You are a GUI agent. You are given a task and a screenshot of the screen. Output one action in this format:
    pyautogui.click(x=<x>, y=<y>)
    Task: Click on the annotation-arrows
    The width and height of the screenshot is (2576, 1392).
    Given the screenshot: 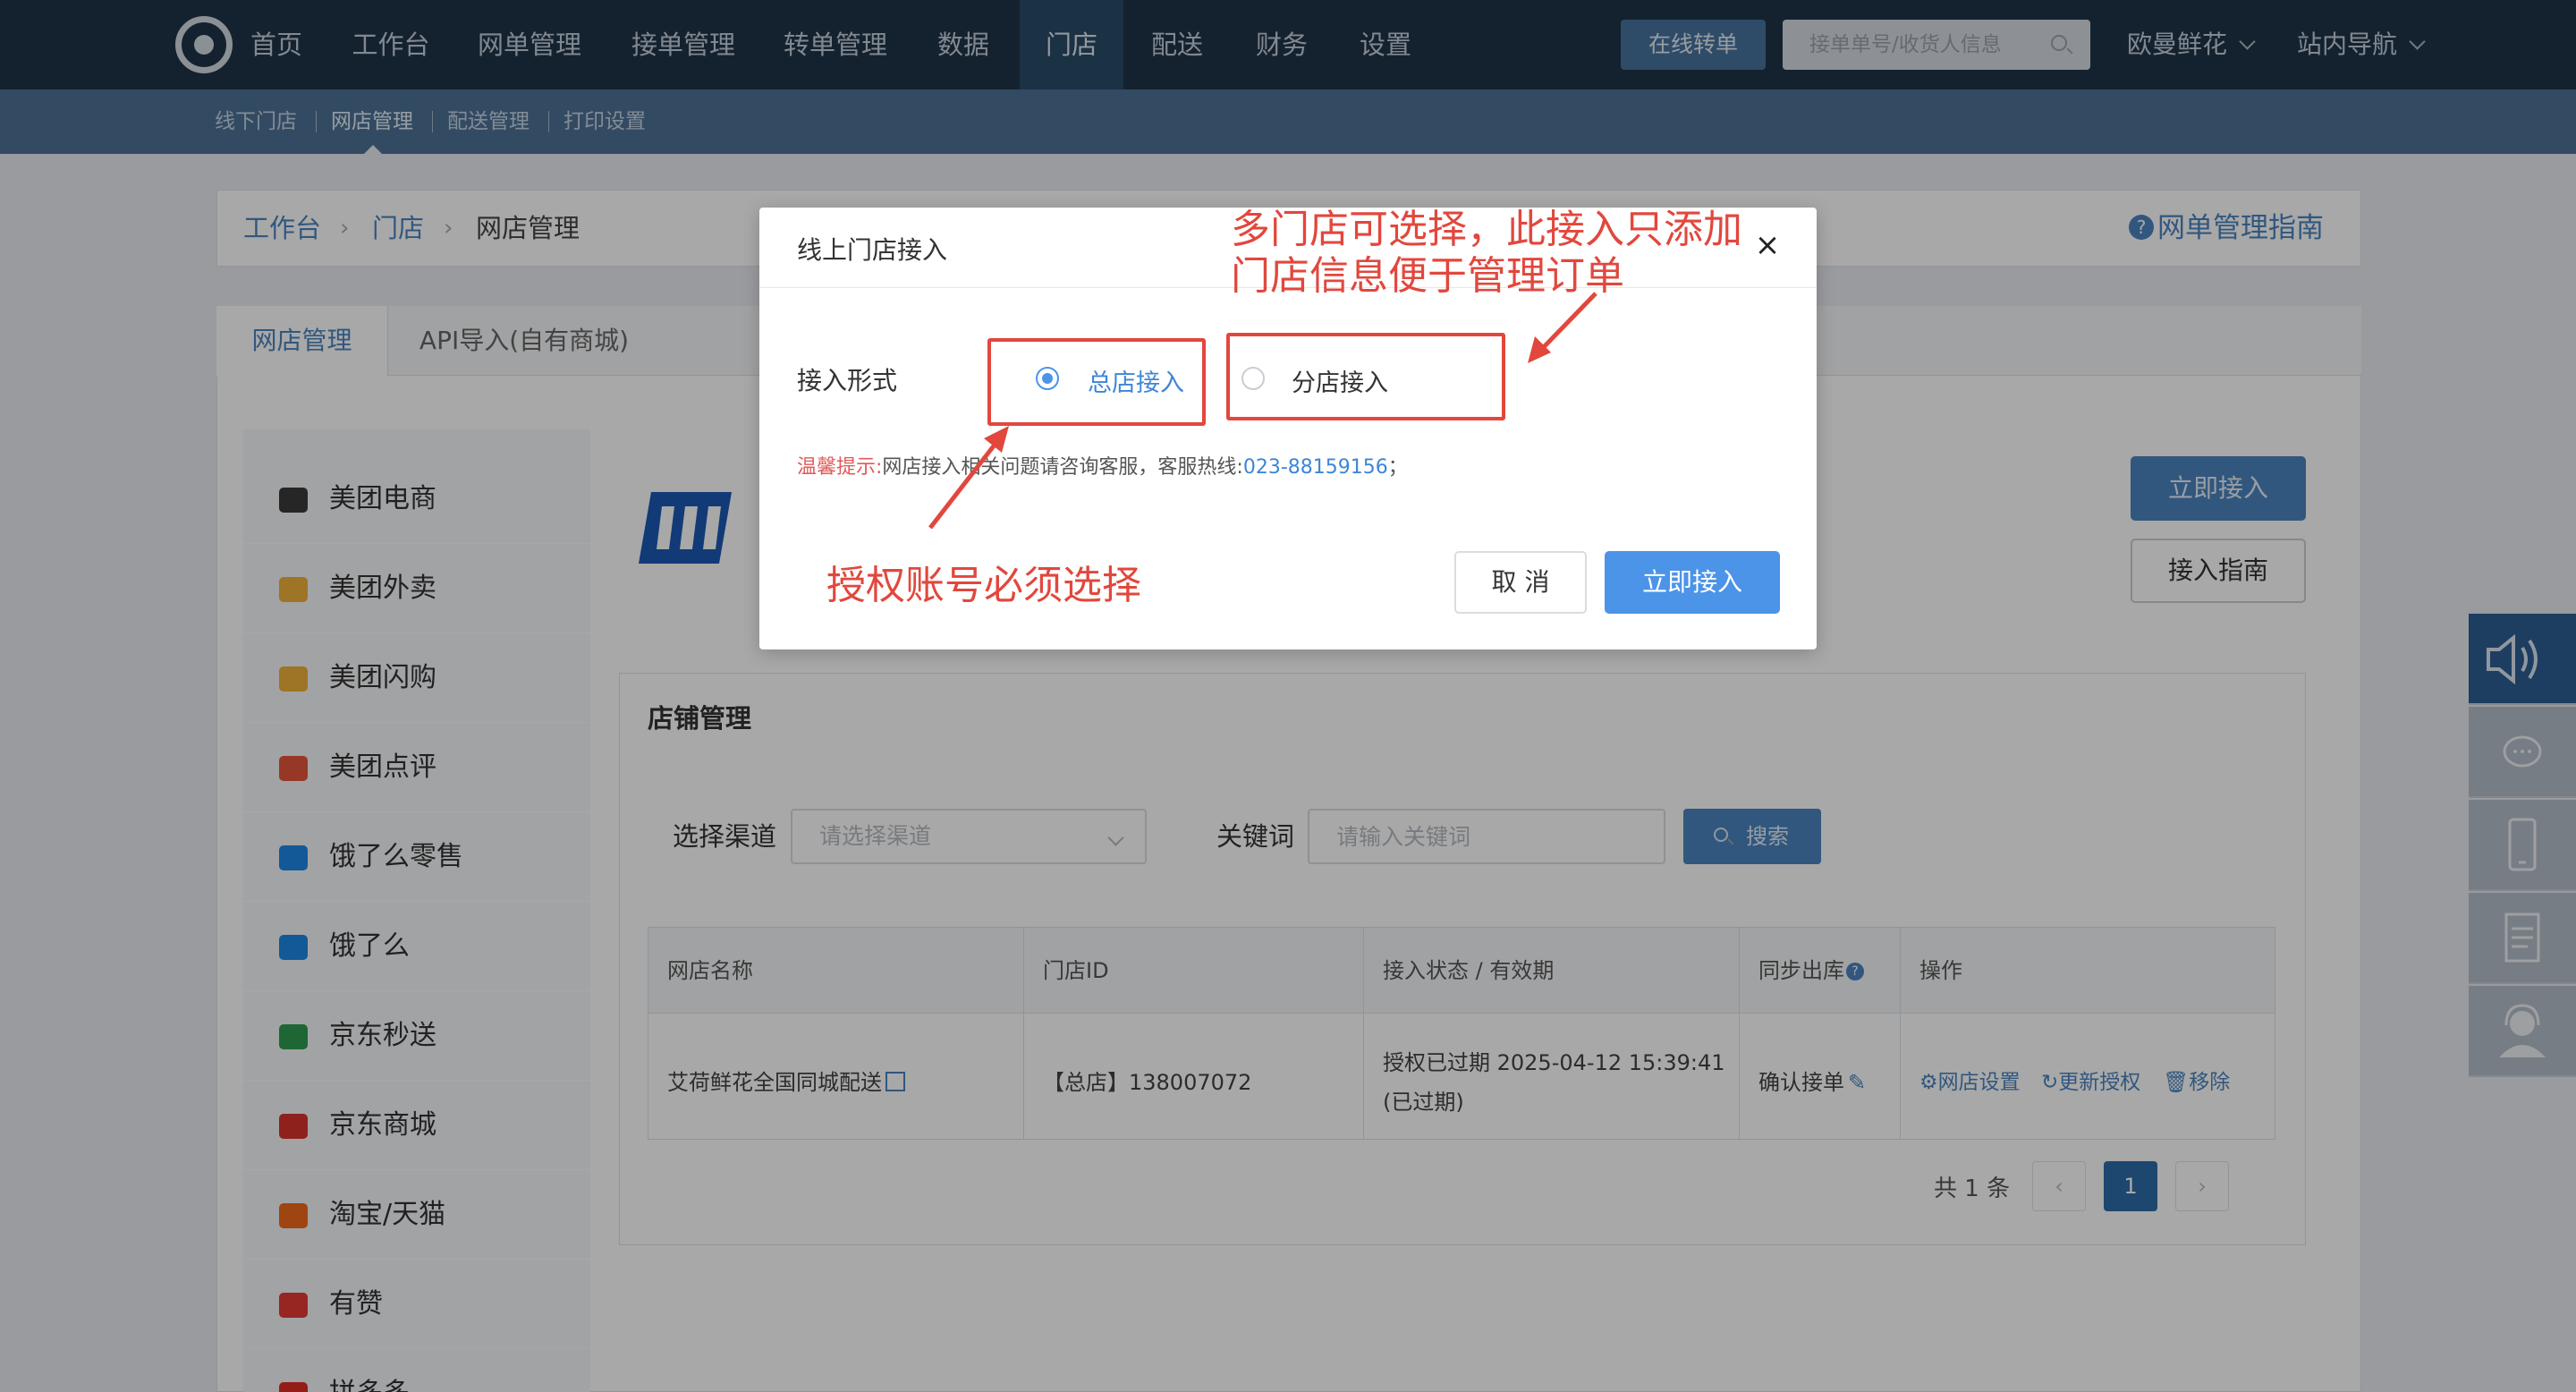 What is the action you would take?
    pyautogui.click(x=1262, y=411)
    